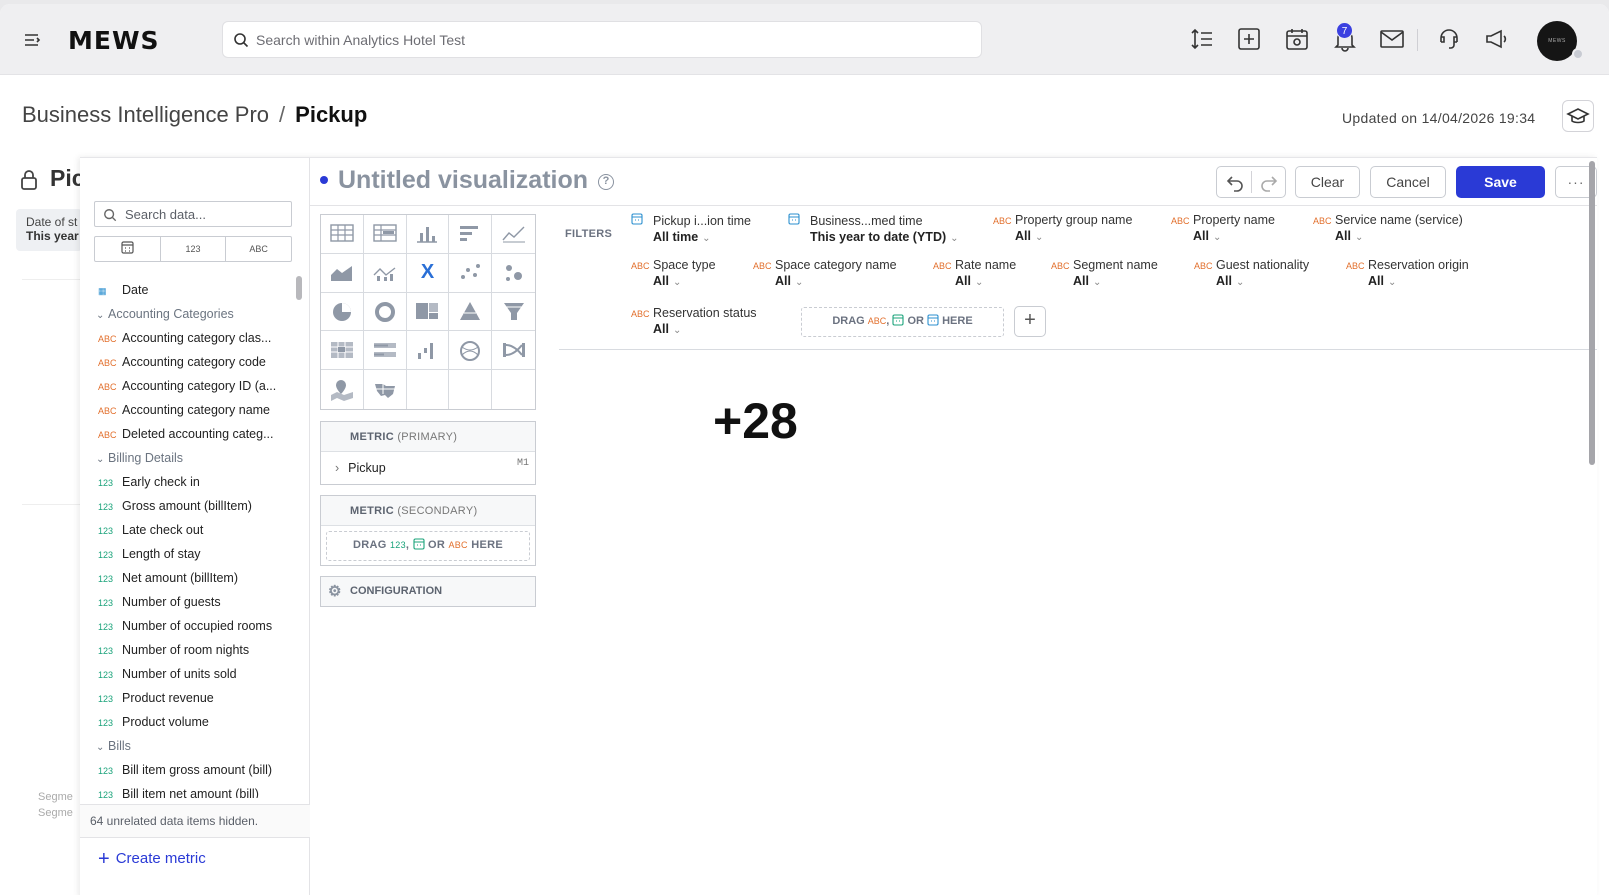 The height and width of the screenshot is (895, 1609). I want to click on global-search, so click(602, 39).